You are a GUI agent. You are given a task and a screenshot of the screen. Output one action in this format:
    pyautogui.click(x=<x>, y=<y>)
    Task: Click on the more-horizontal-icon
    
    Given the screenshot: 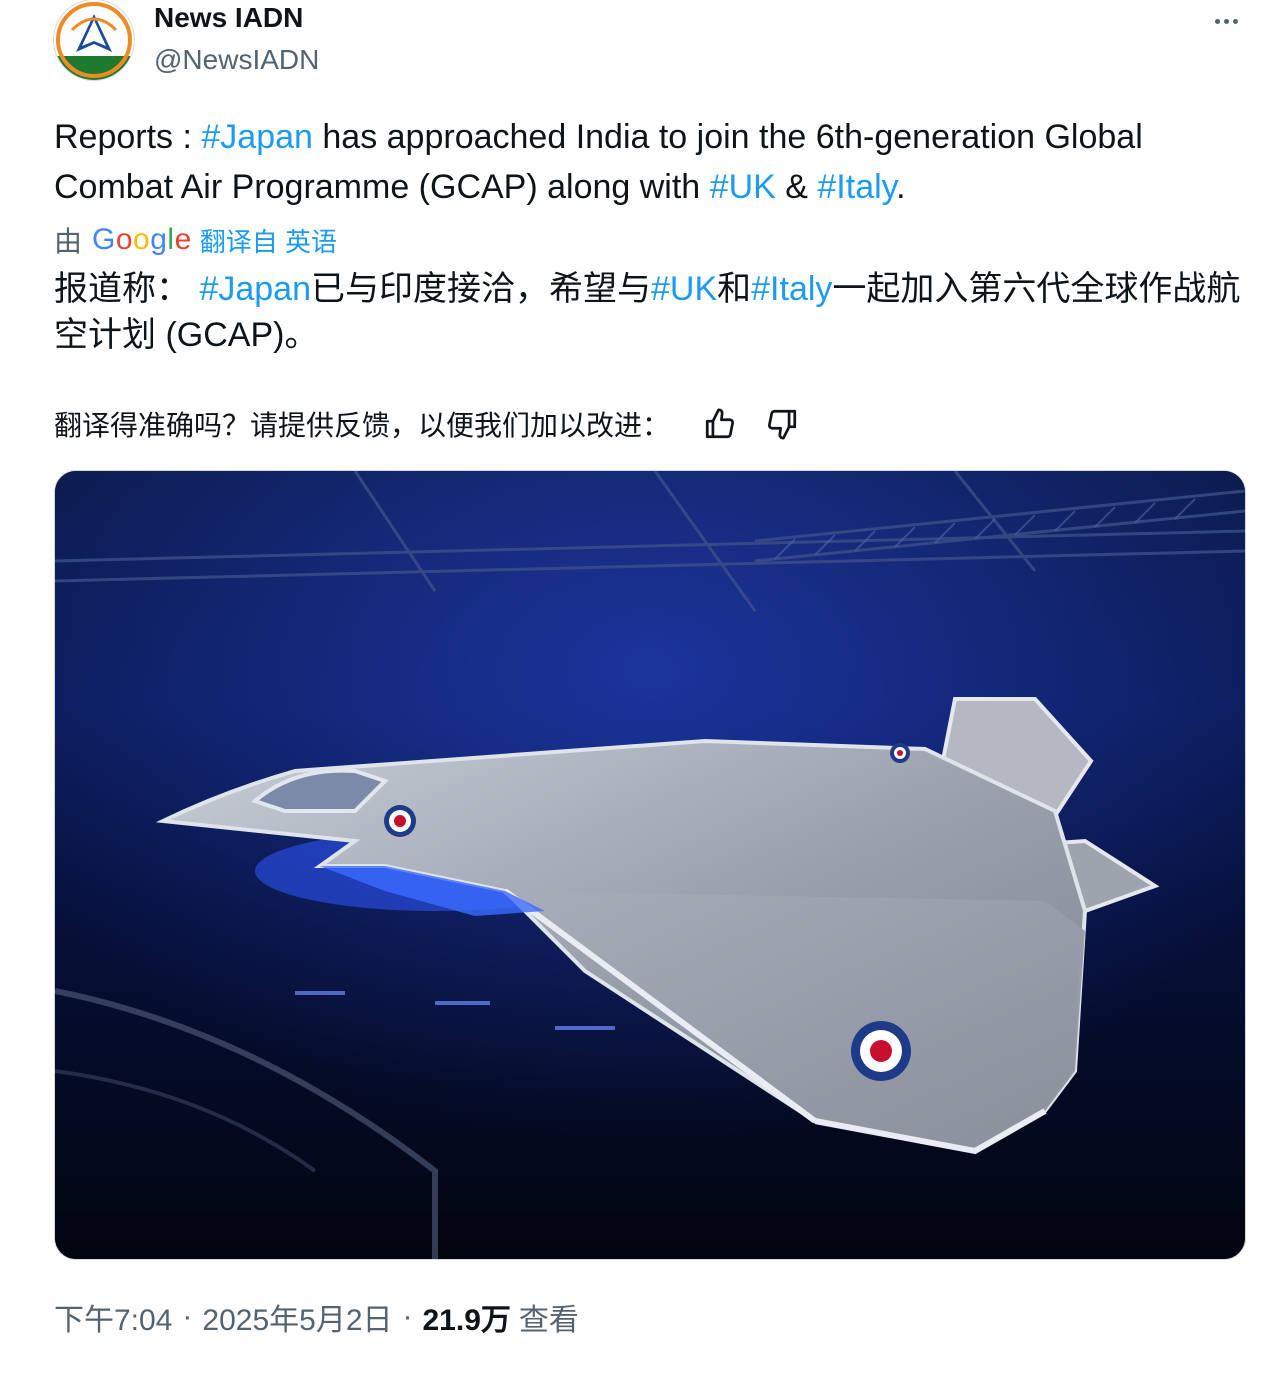 What is the action you would take?
    pyautogui.click(x=1217, y=21)
    